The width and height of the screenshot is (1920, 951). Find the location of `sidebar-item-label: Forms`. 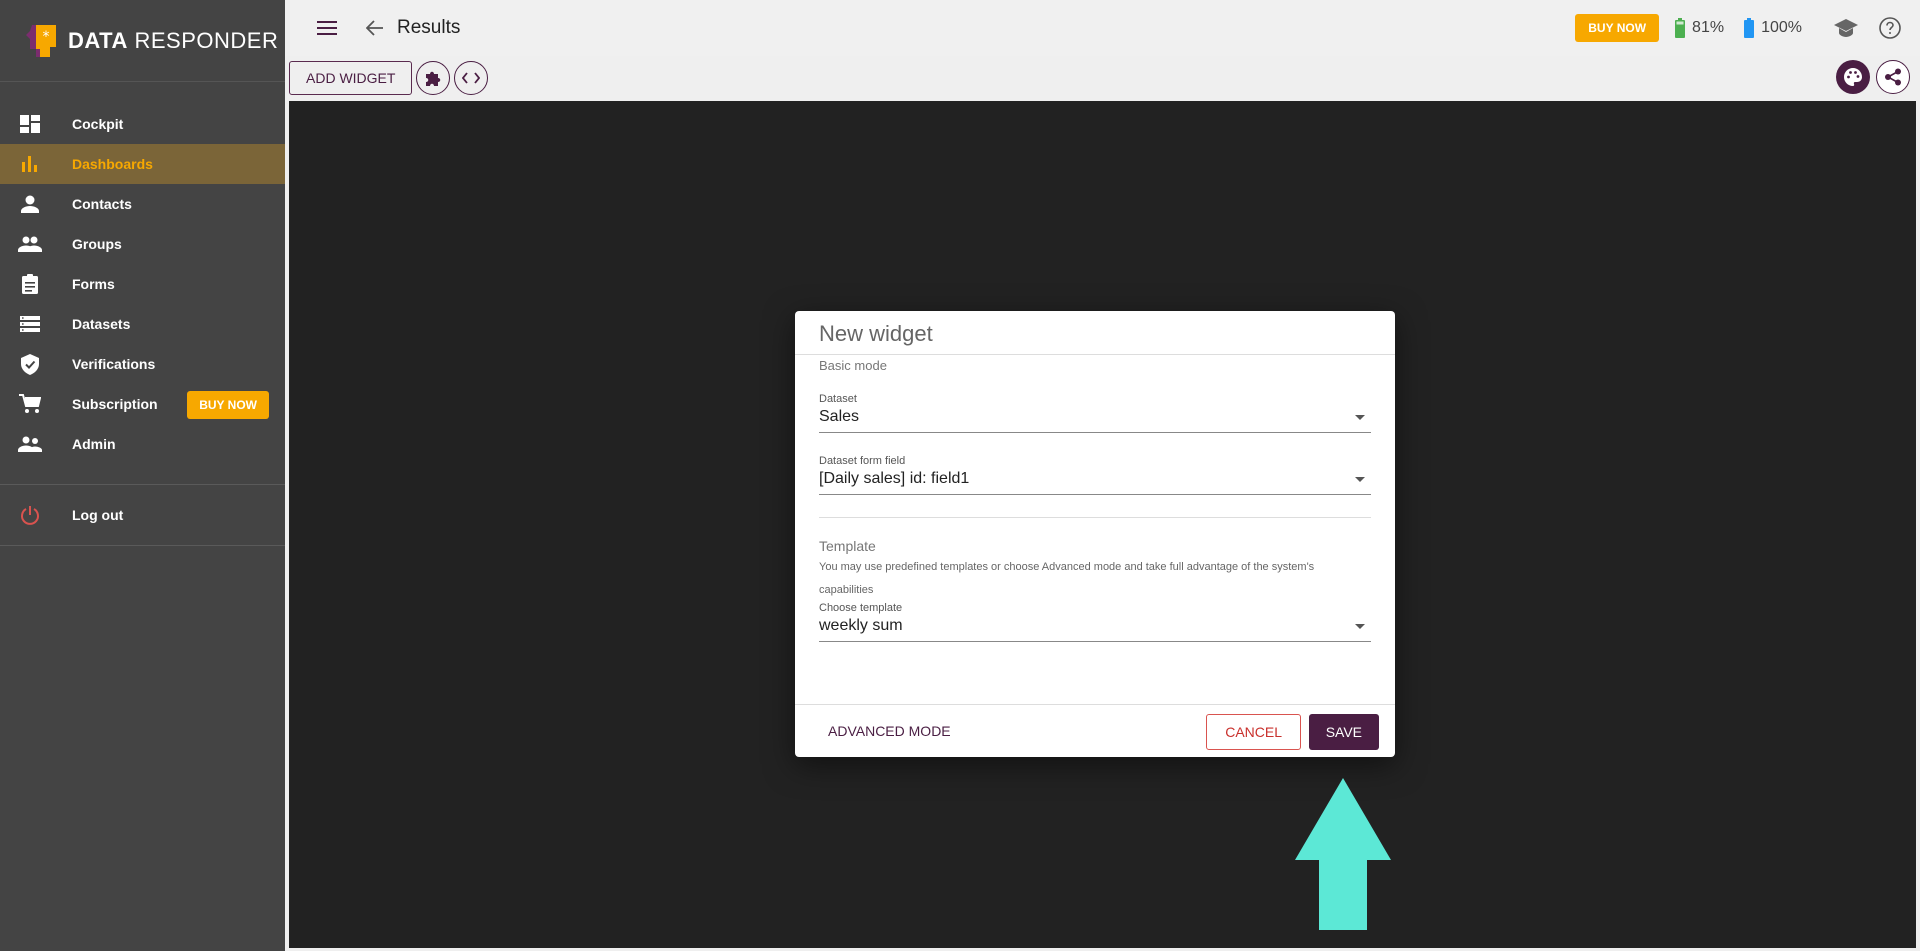

sidebar-item-label: Forms is located at coordinates (93, 284).